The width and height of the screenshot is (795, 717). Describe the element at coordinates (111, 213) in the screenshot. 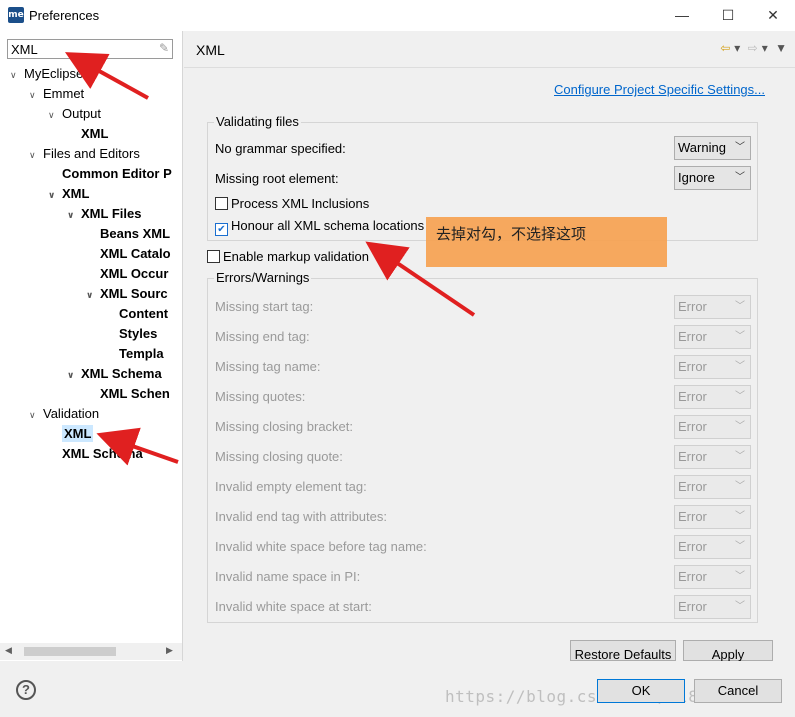

I see `tree-item-label: XML Files` at that location.